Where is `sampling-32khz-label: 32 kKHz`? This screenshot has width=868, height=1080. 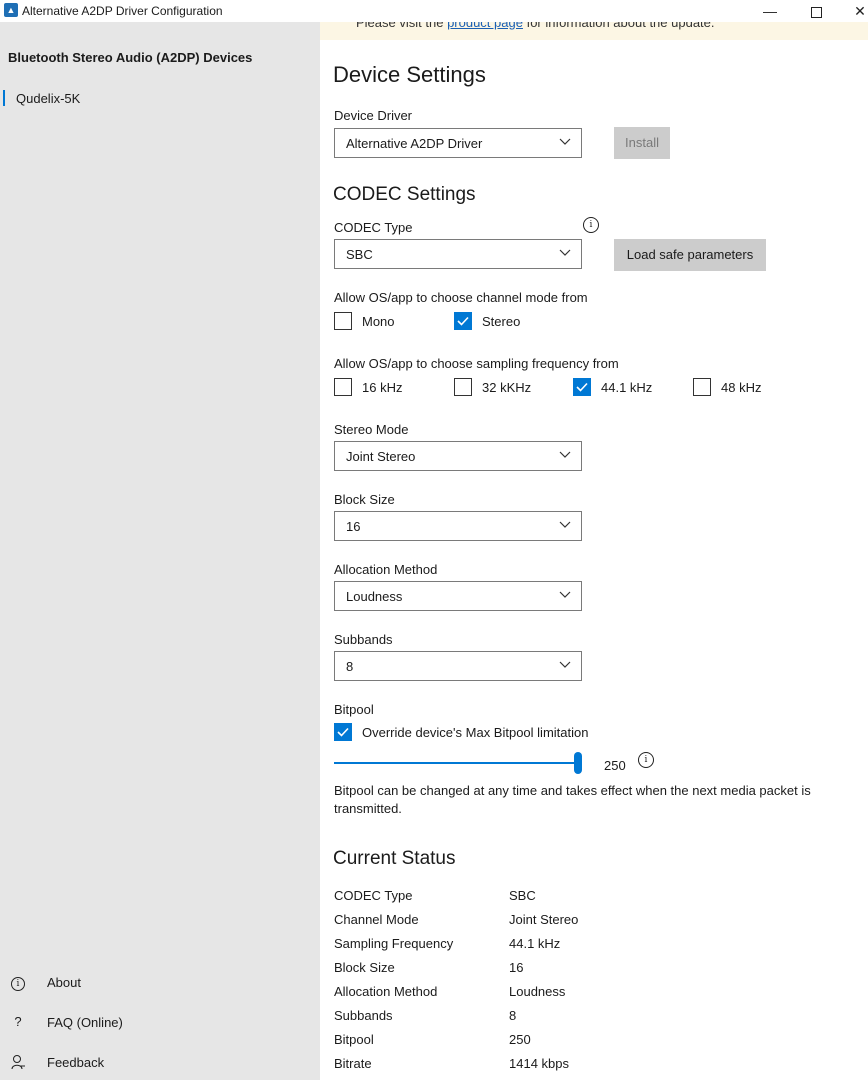
sampling-32khz-label: 32 kKHz is located at coordinates (507, 387).